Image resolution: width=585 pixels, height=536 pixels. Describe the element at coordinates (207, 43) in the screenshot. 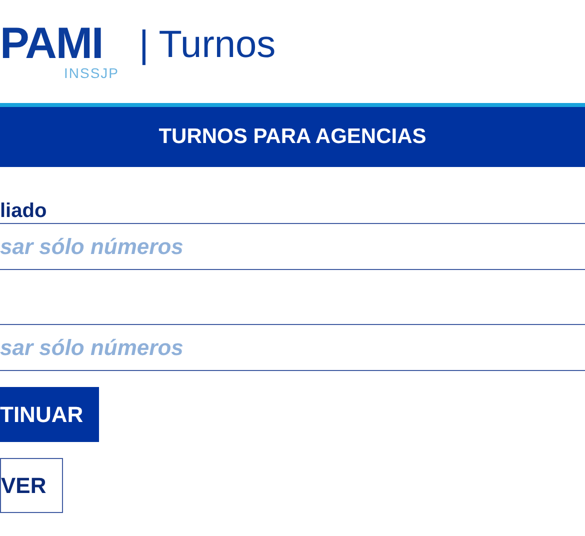

I see `page-title: | Turnos` at that location.